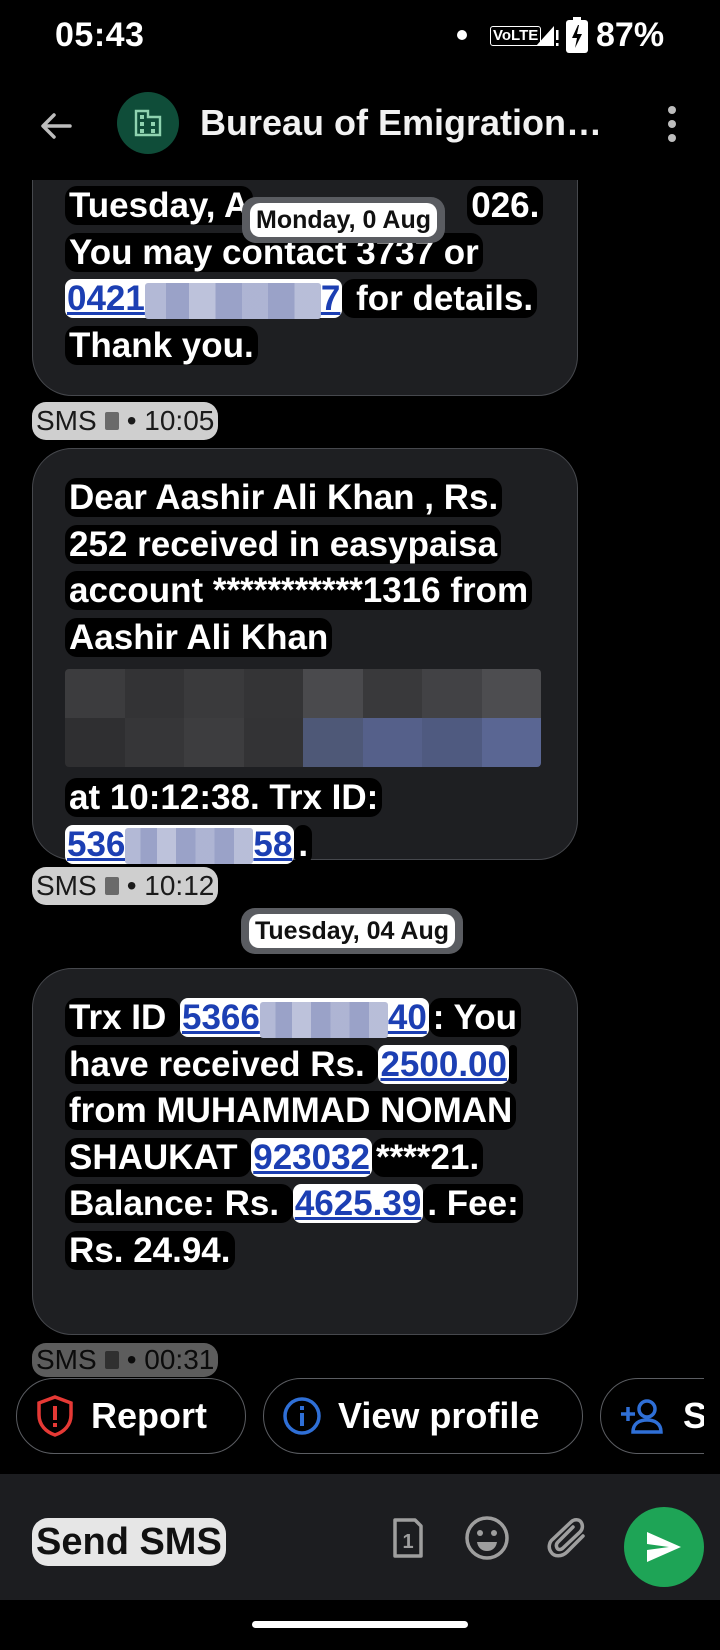  I want to click on message-meta: SMS • 00:31, so click(125, 1360).